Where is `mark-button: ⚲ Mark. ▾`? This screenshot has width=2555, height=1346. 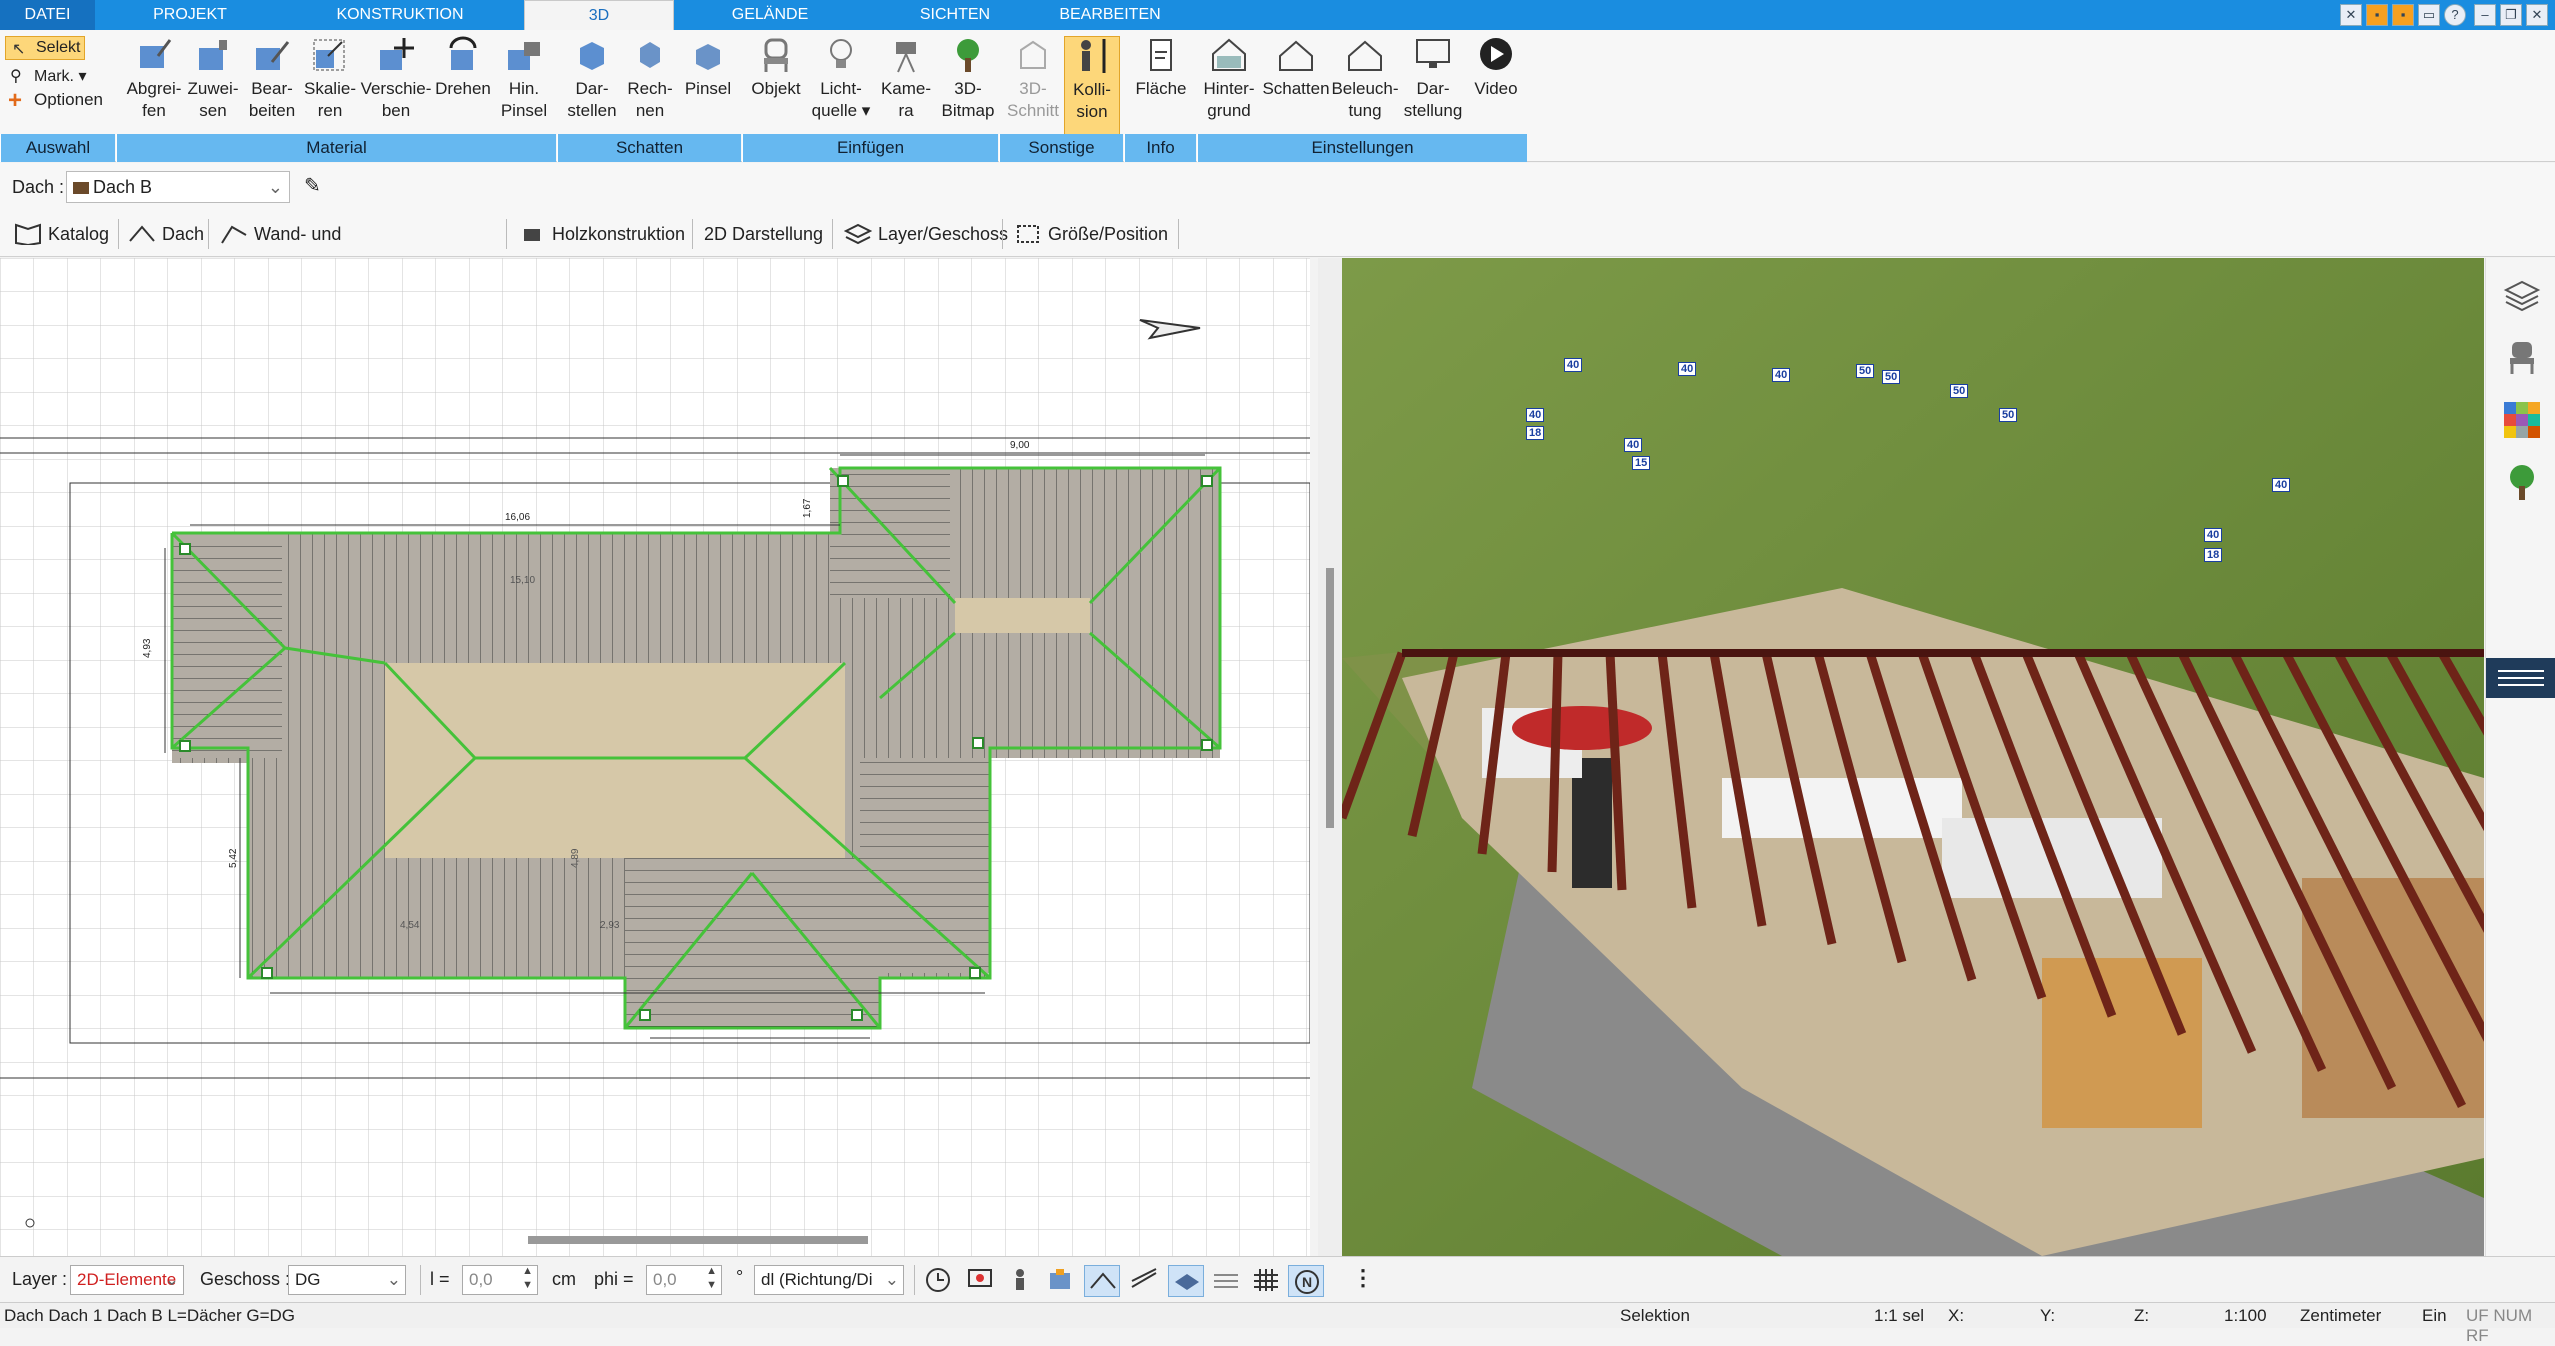 mark-button: ⚲ Mark. ▾ is located at coordinates (53, 76).